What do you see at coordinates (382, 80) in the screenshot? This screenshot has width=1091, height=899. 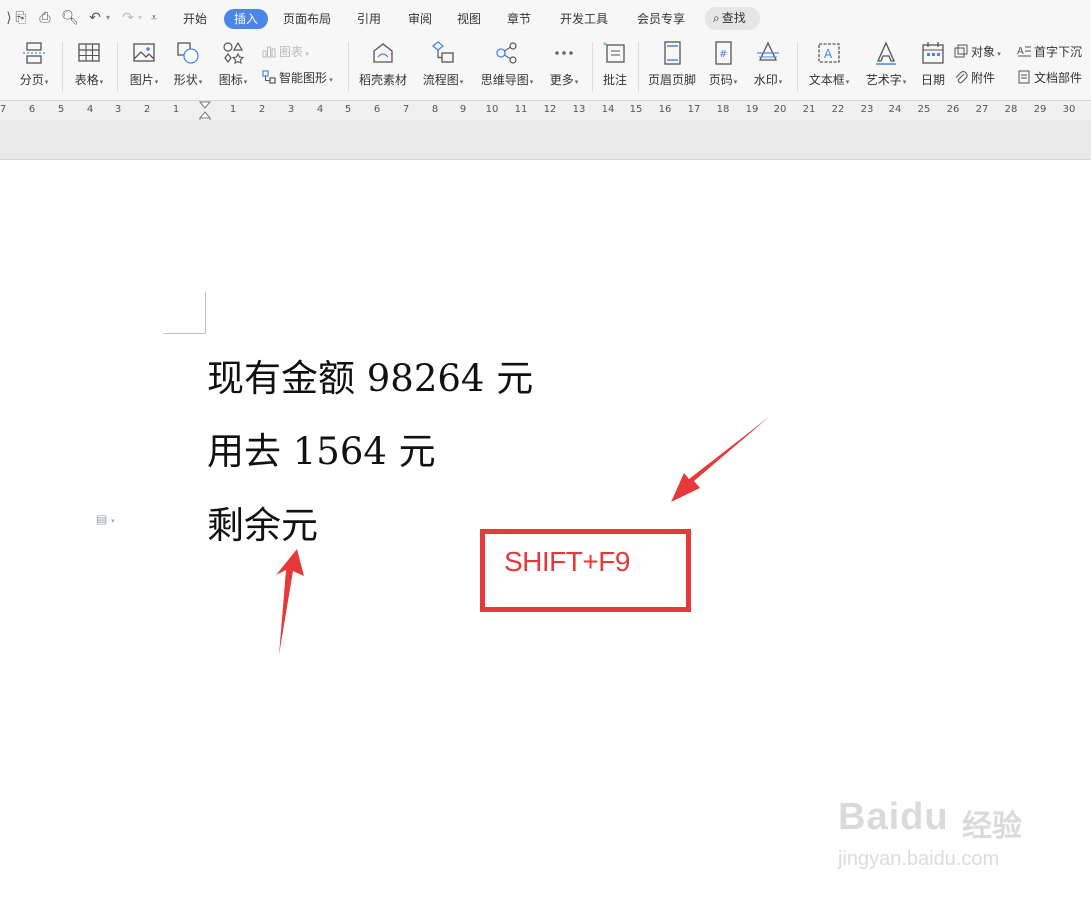 I see `daoke-material-label: 稻壳素材` at bounding box center [382, 80].